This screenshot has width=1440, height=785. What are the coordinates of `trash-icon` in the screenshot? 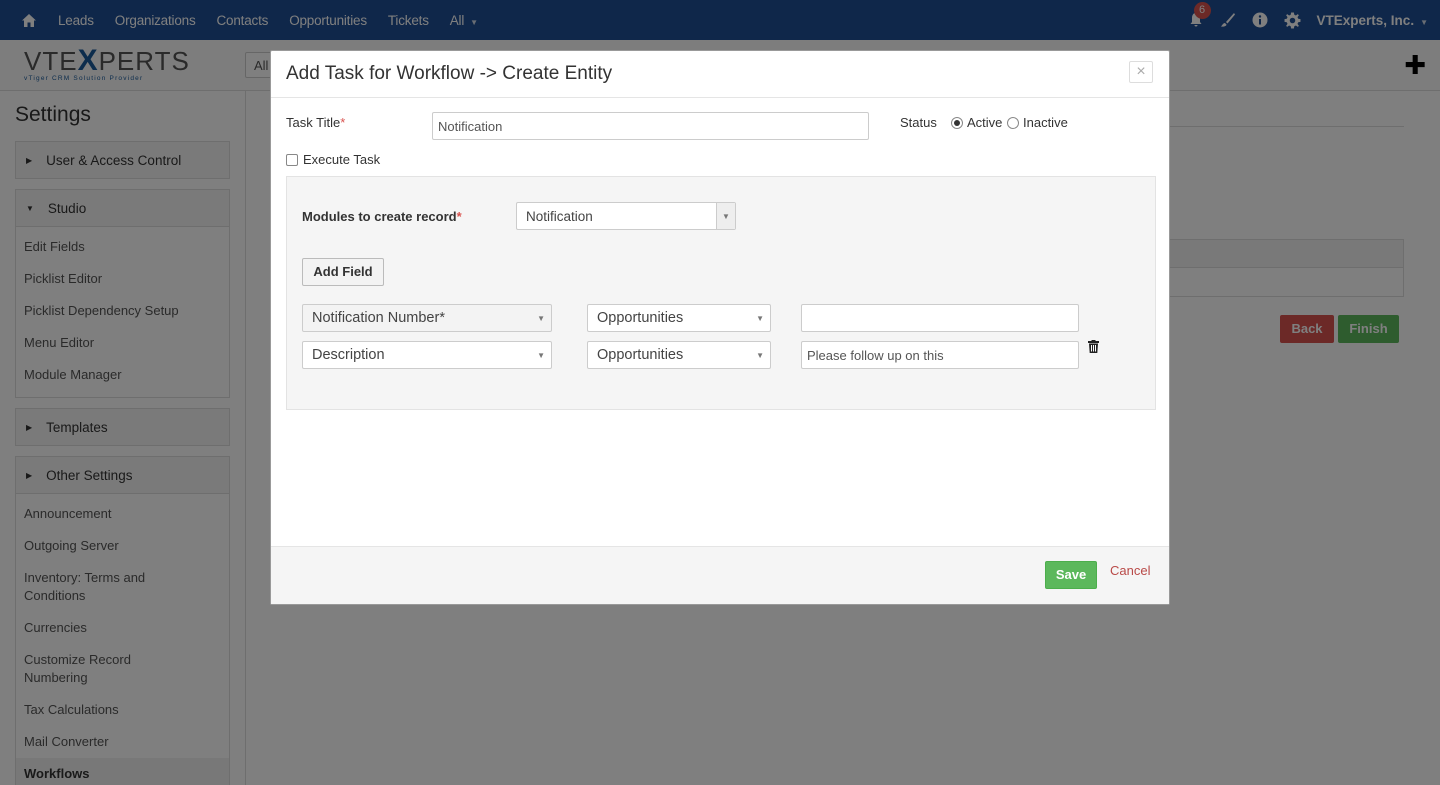 It's located at (1093, 348).